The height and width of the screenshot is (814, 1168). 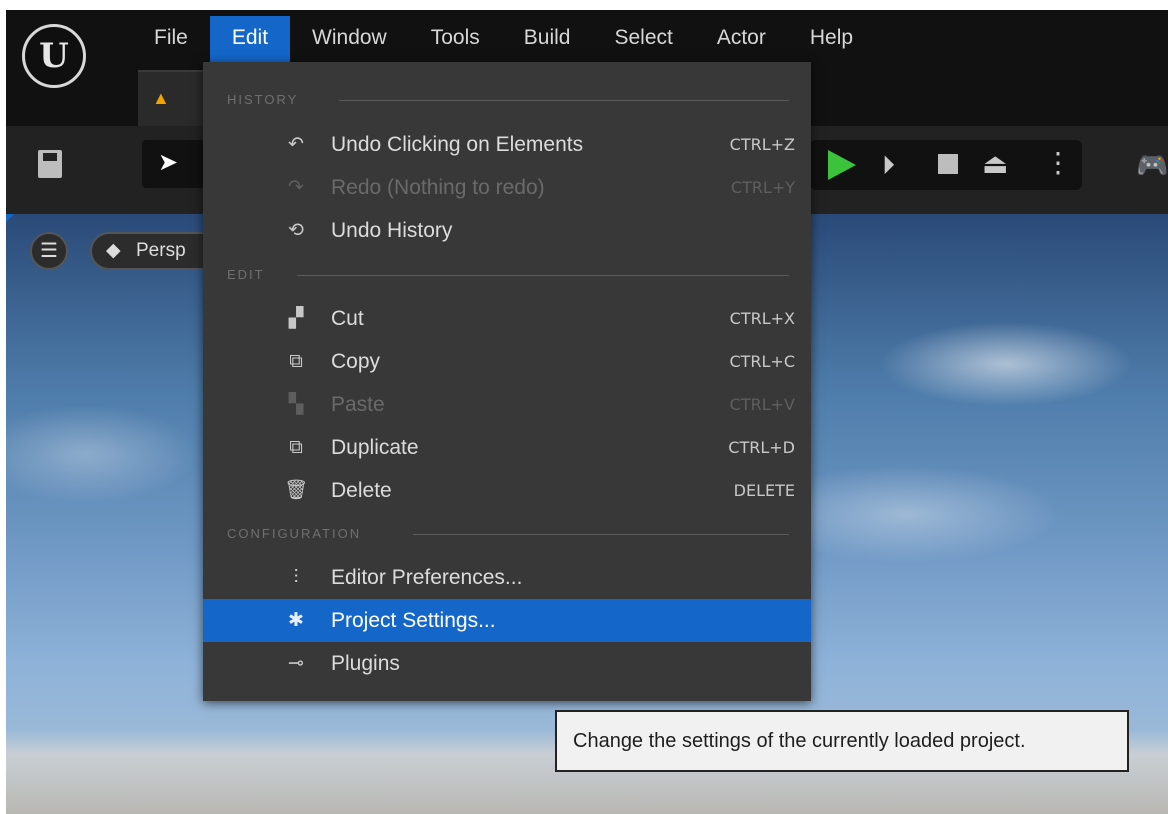 I want to click on copy-icon: ⧉, so click(x=296, y=361).